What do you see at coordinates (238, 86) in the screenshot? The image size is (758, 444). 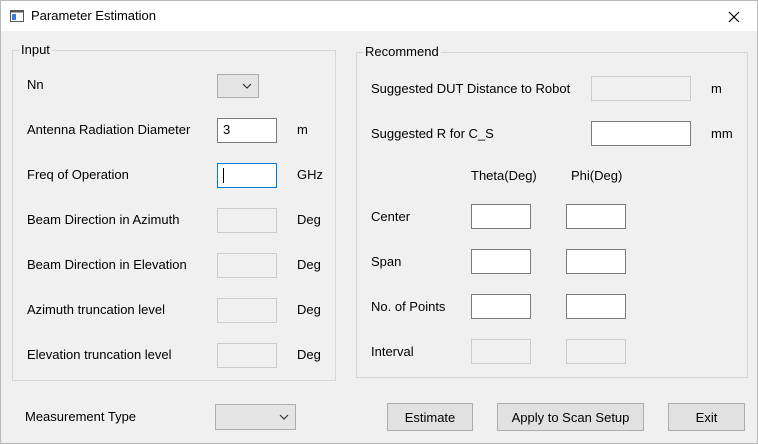 I see `nn-dropdown` at bounding box center [238, 86].